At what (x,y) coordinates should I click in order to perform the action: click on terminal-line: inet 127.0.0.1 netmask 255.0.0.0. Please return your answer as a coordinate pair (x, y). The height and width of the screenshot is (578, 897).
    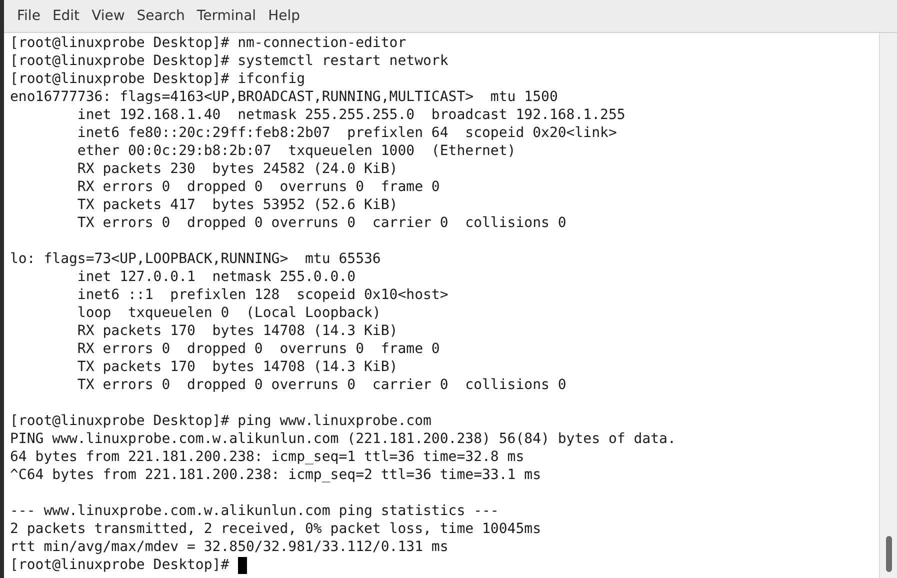
    Looking at the image, I should click on (216, 277).